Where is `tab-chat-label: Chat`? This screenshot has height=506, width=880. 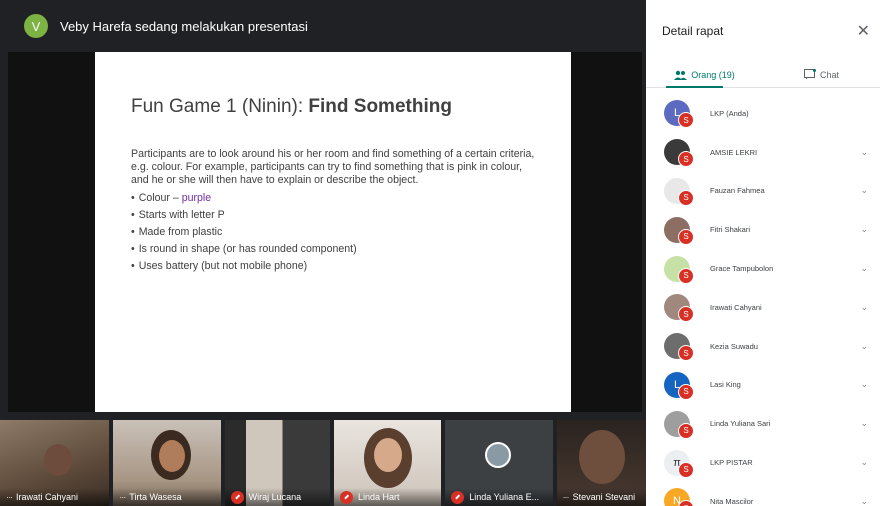 tab-chat-label: Chat is located at coordinates (829, 74).